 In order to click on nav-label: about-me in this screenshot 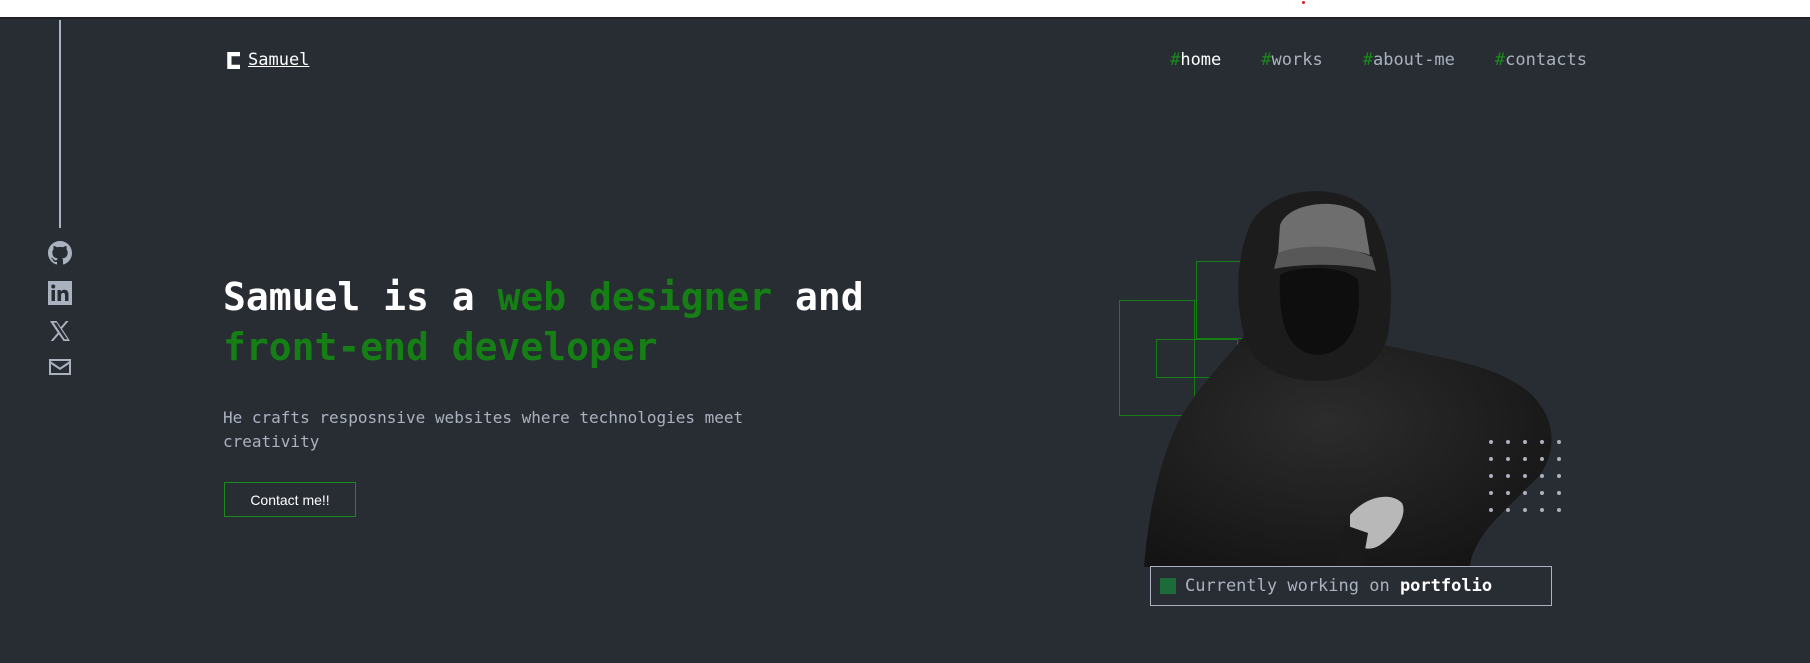, I will do `click(1413, 60)`.